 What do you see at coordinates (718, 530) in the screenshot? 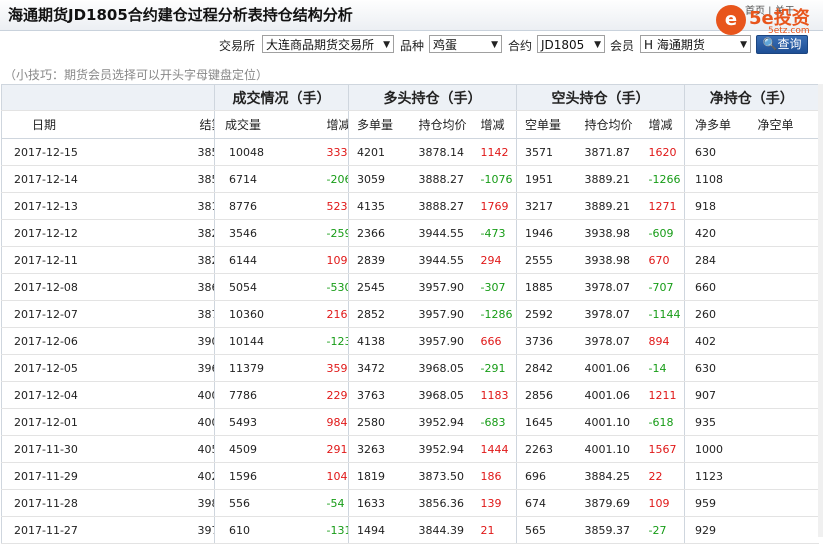
I see `table-cell: 929` at bounding box center [718, 530].